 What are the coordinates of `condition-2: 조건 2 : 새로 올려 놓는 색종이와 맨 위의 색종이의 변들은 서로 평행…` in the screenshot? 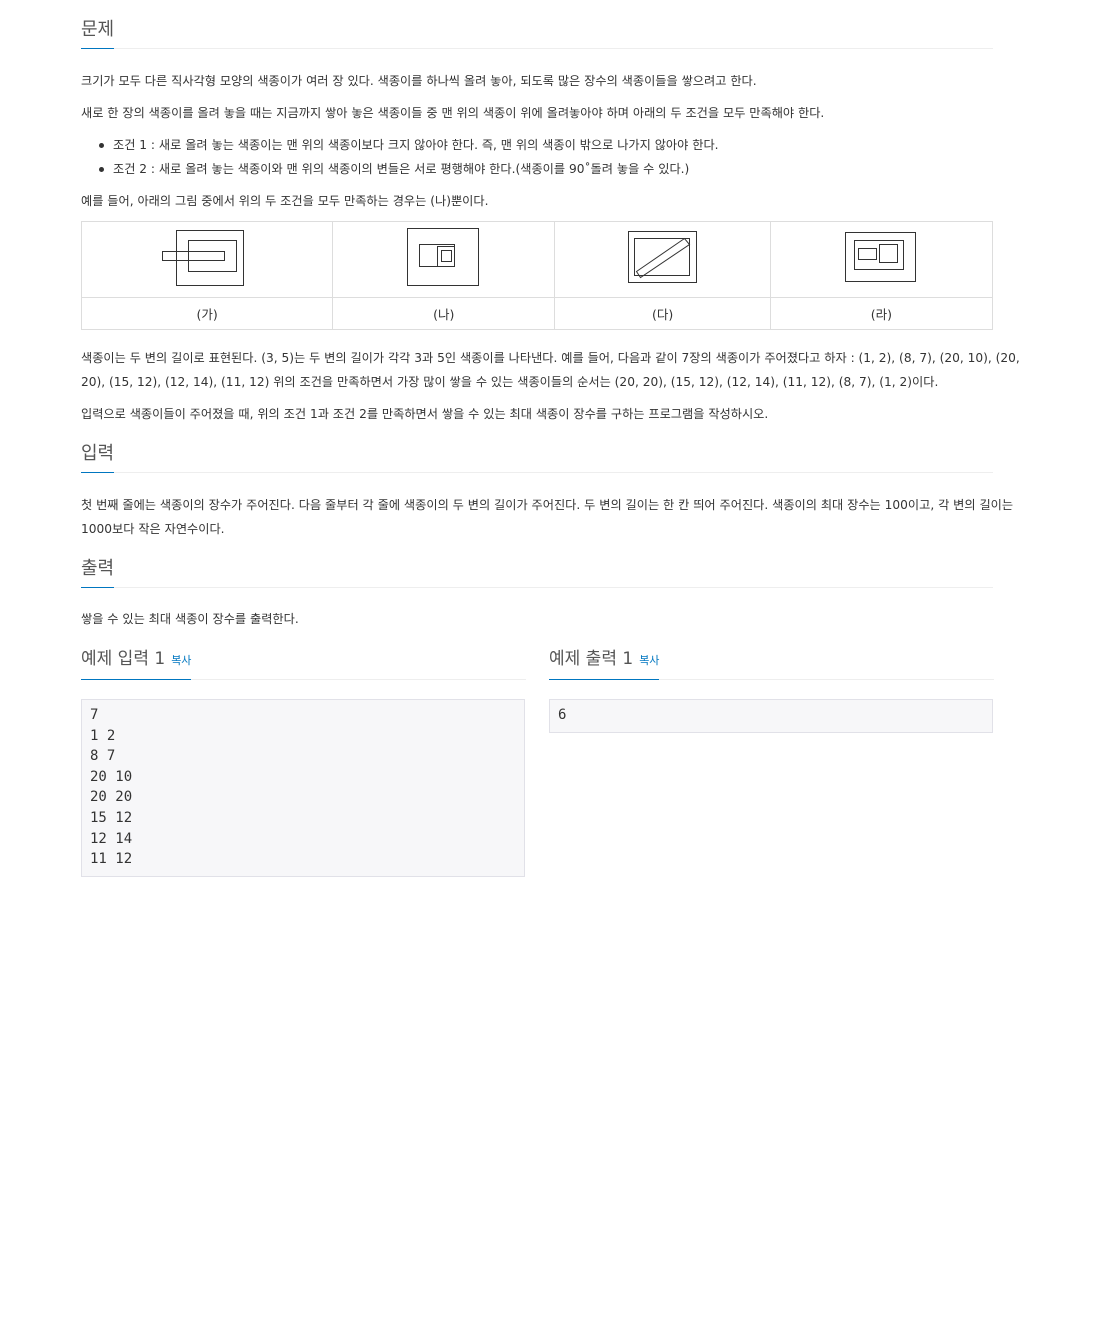 It's located at (401, 169).